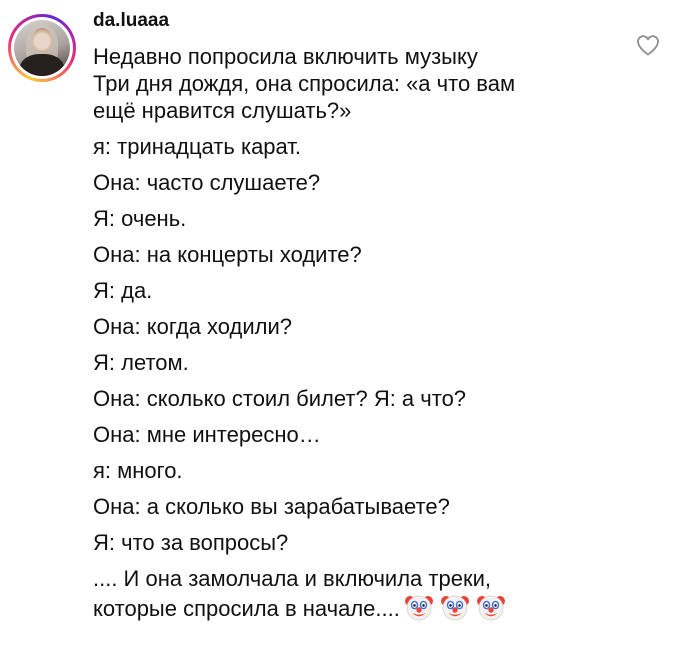 This screenshot has height=658, width=700. What do you see at coordinates (141, 362) in the screenshot?
I see `dialogue-line: Я: летом.` at bounding box center [141, 362].